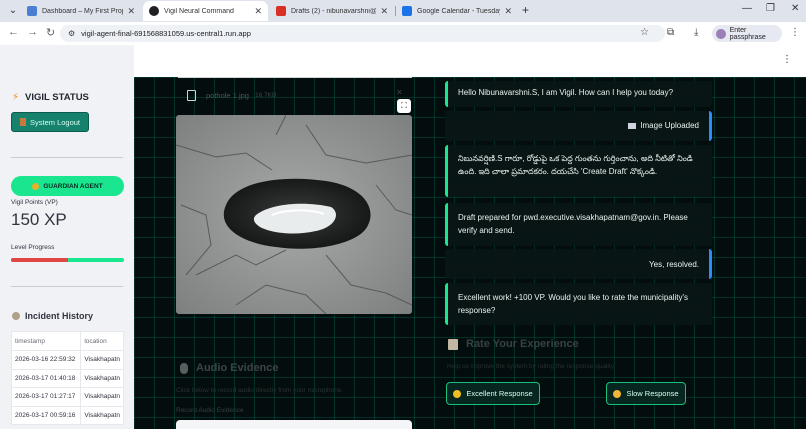 The image size is (806, 429). Describe the element at coordinates (407, 11) in the screenshot. I see `calendar-favicon-icon` at that location.